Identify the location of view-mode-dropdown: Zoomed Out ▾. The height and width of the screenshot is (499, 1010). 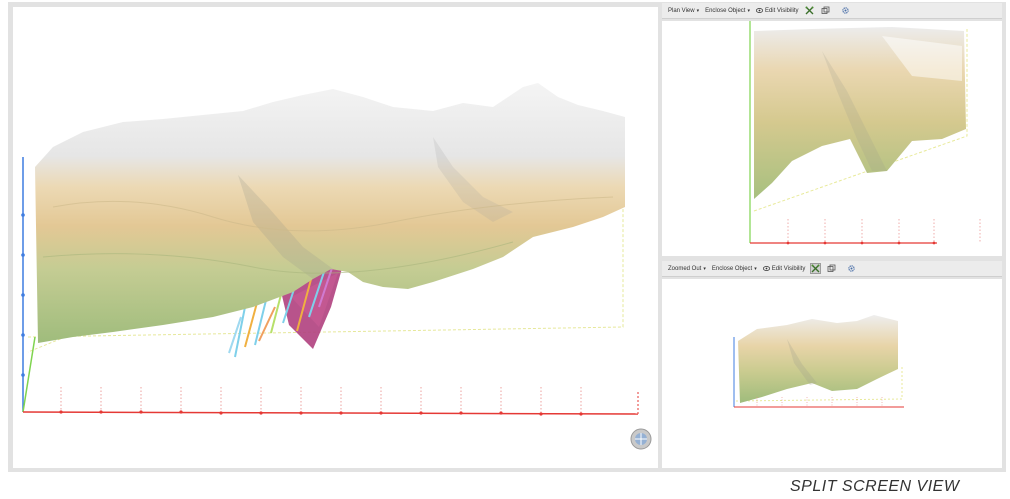
(687, 269).